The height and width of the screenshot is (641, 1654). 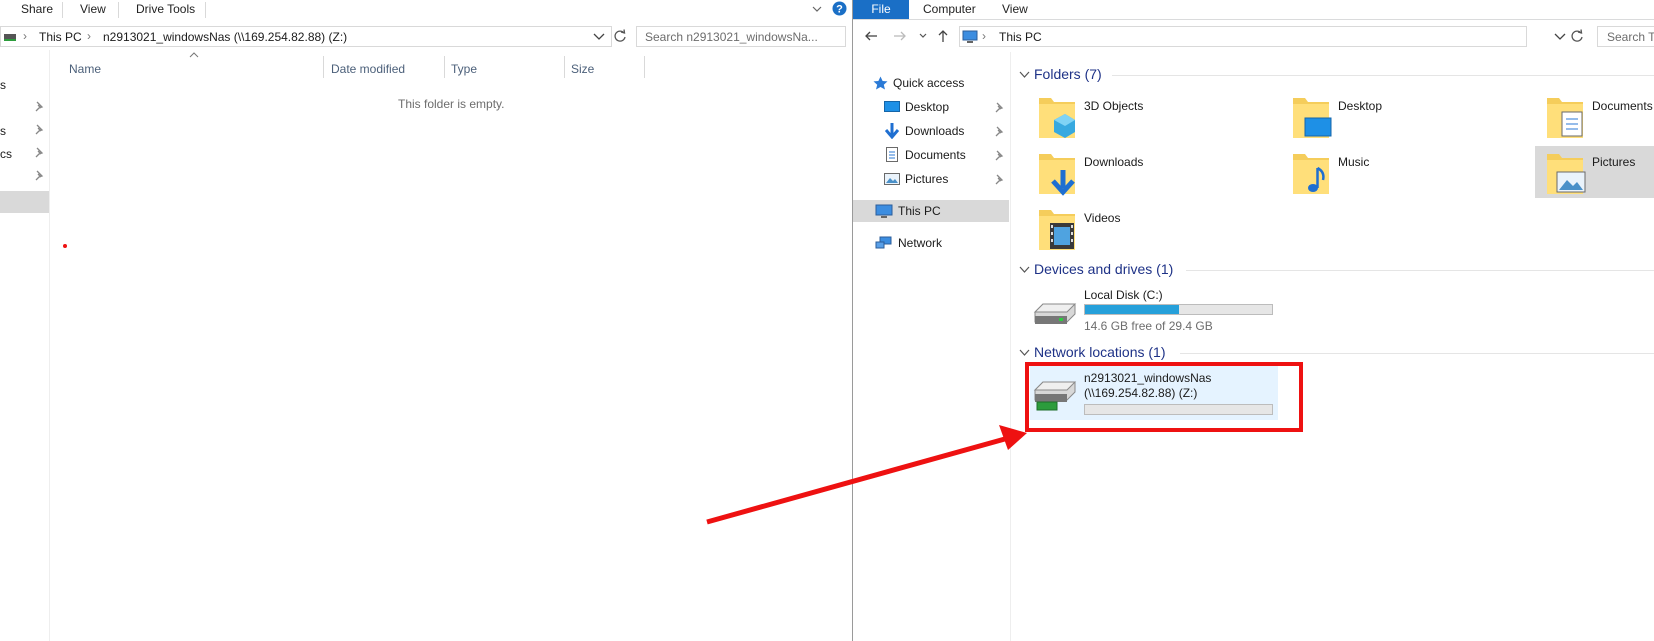 I want to click on recent-locations-chevron-icon, so click(x=923, y=36).